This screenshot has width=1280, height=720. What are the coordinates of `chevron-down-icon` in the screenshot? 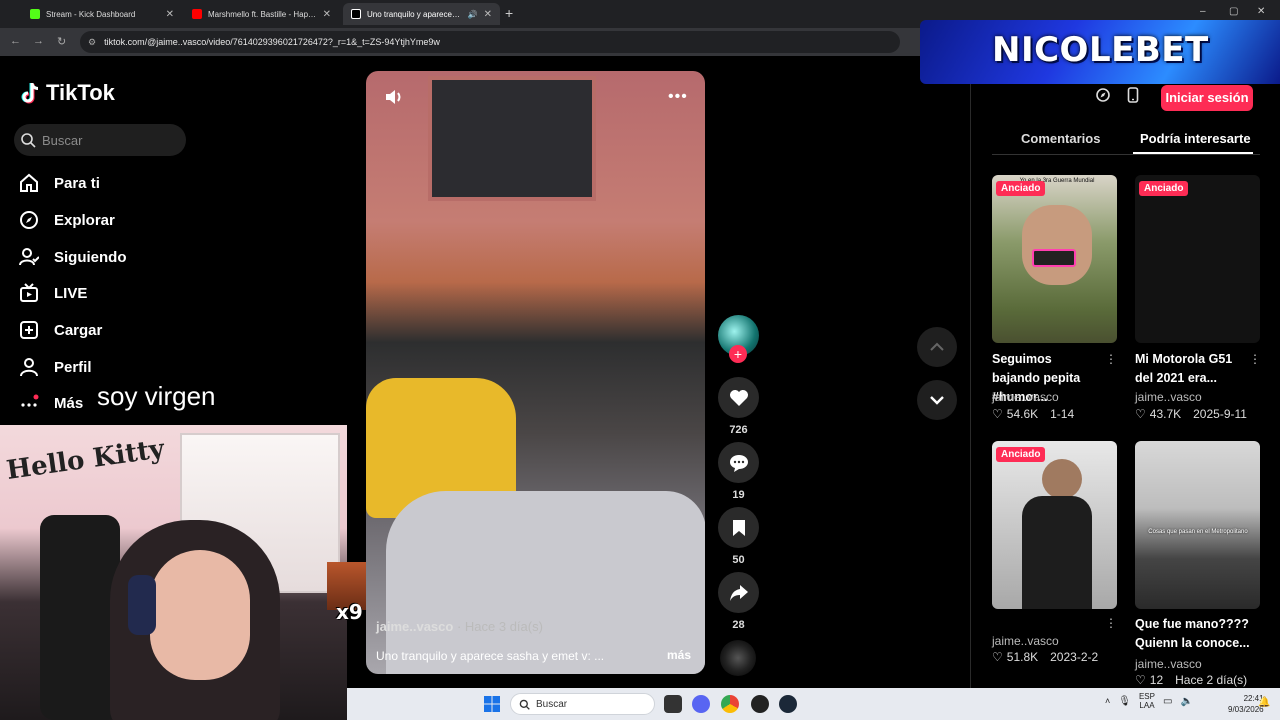 It's located at (937, 400).